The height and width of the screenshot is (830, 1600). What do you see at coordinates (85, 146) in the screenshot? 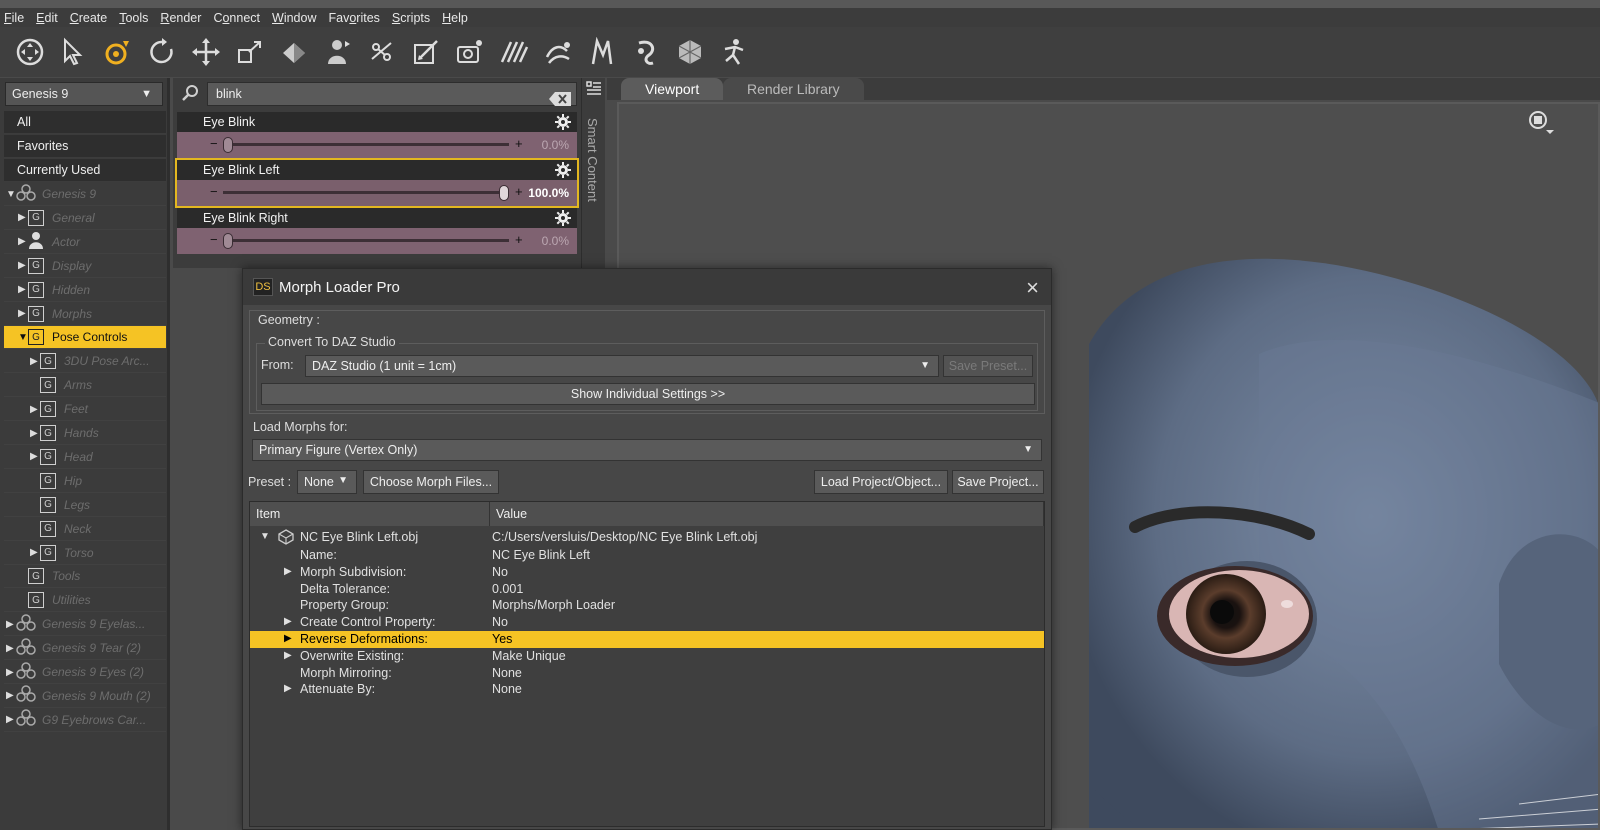
I see `group-tab-favorites: Favorites` at bounding box center [85, 146].